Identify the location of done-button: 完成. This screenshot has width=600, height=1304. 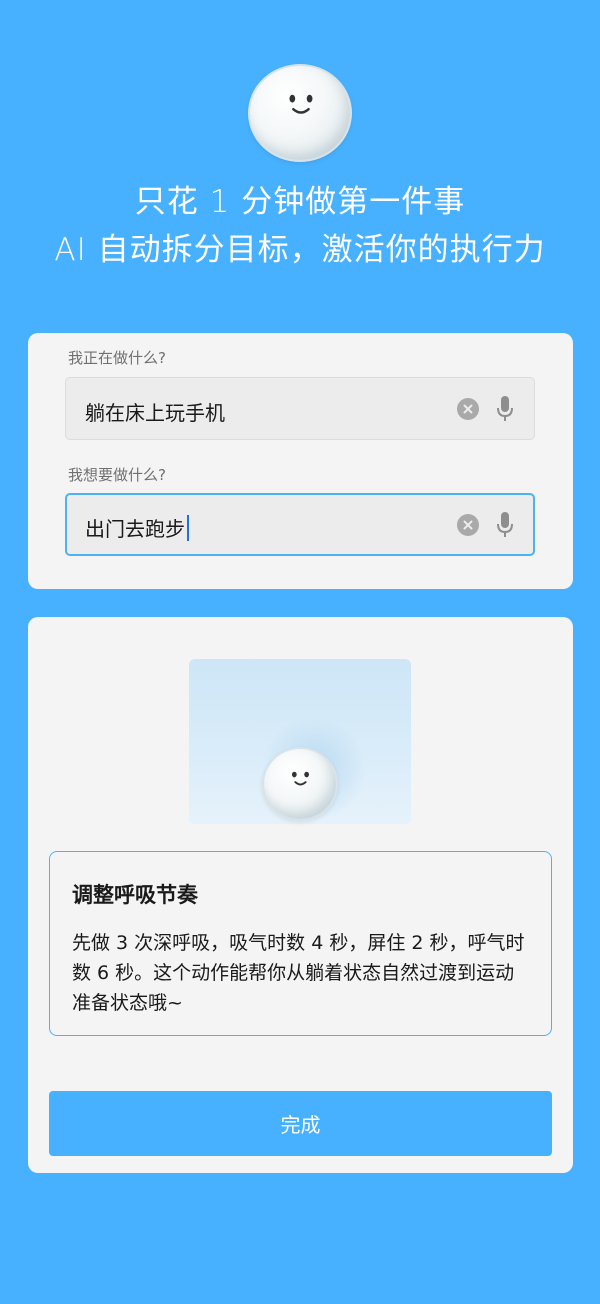
(300, 1123).